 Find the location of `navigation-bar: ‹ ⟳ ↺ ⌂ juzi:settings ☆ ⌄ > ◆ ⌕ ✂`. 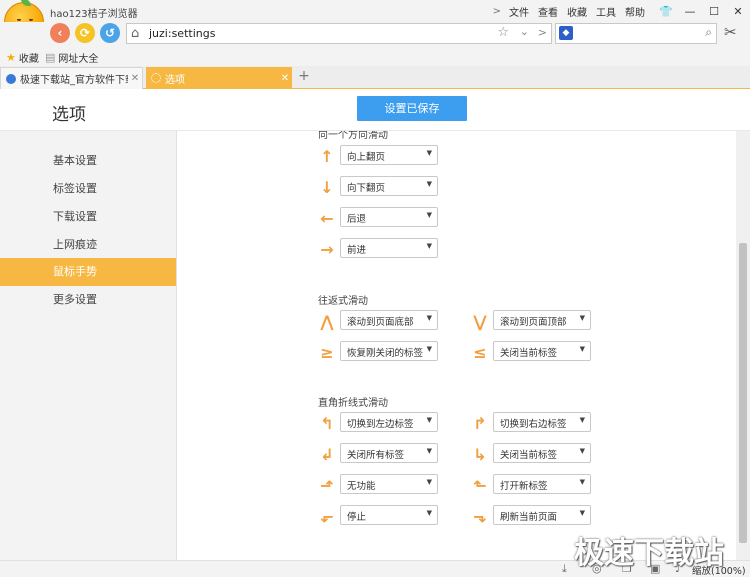

navigation-bar: ‹ ⟳ ↺ ⌂ juzi:settings ☆ ⌄ > ◆ ⌕ ✂ is located at coordinates (375, 35).